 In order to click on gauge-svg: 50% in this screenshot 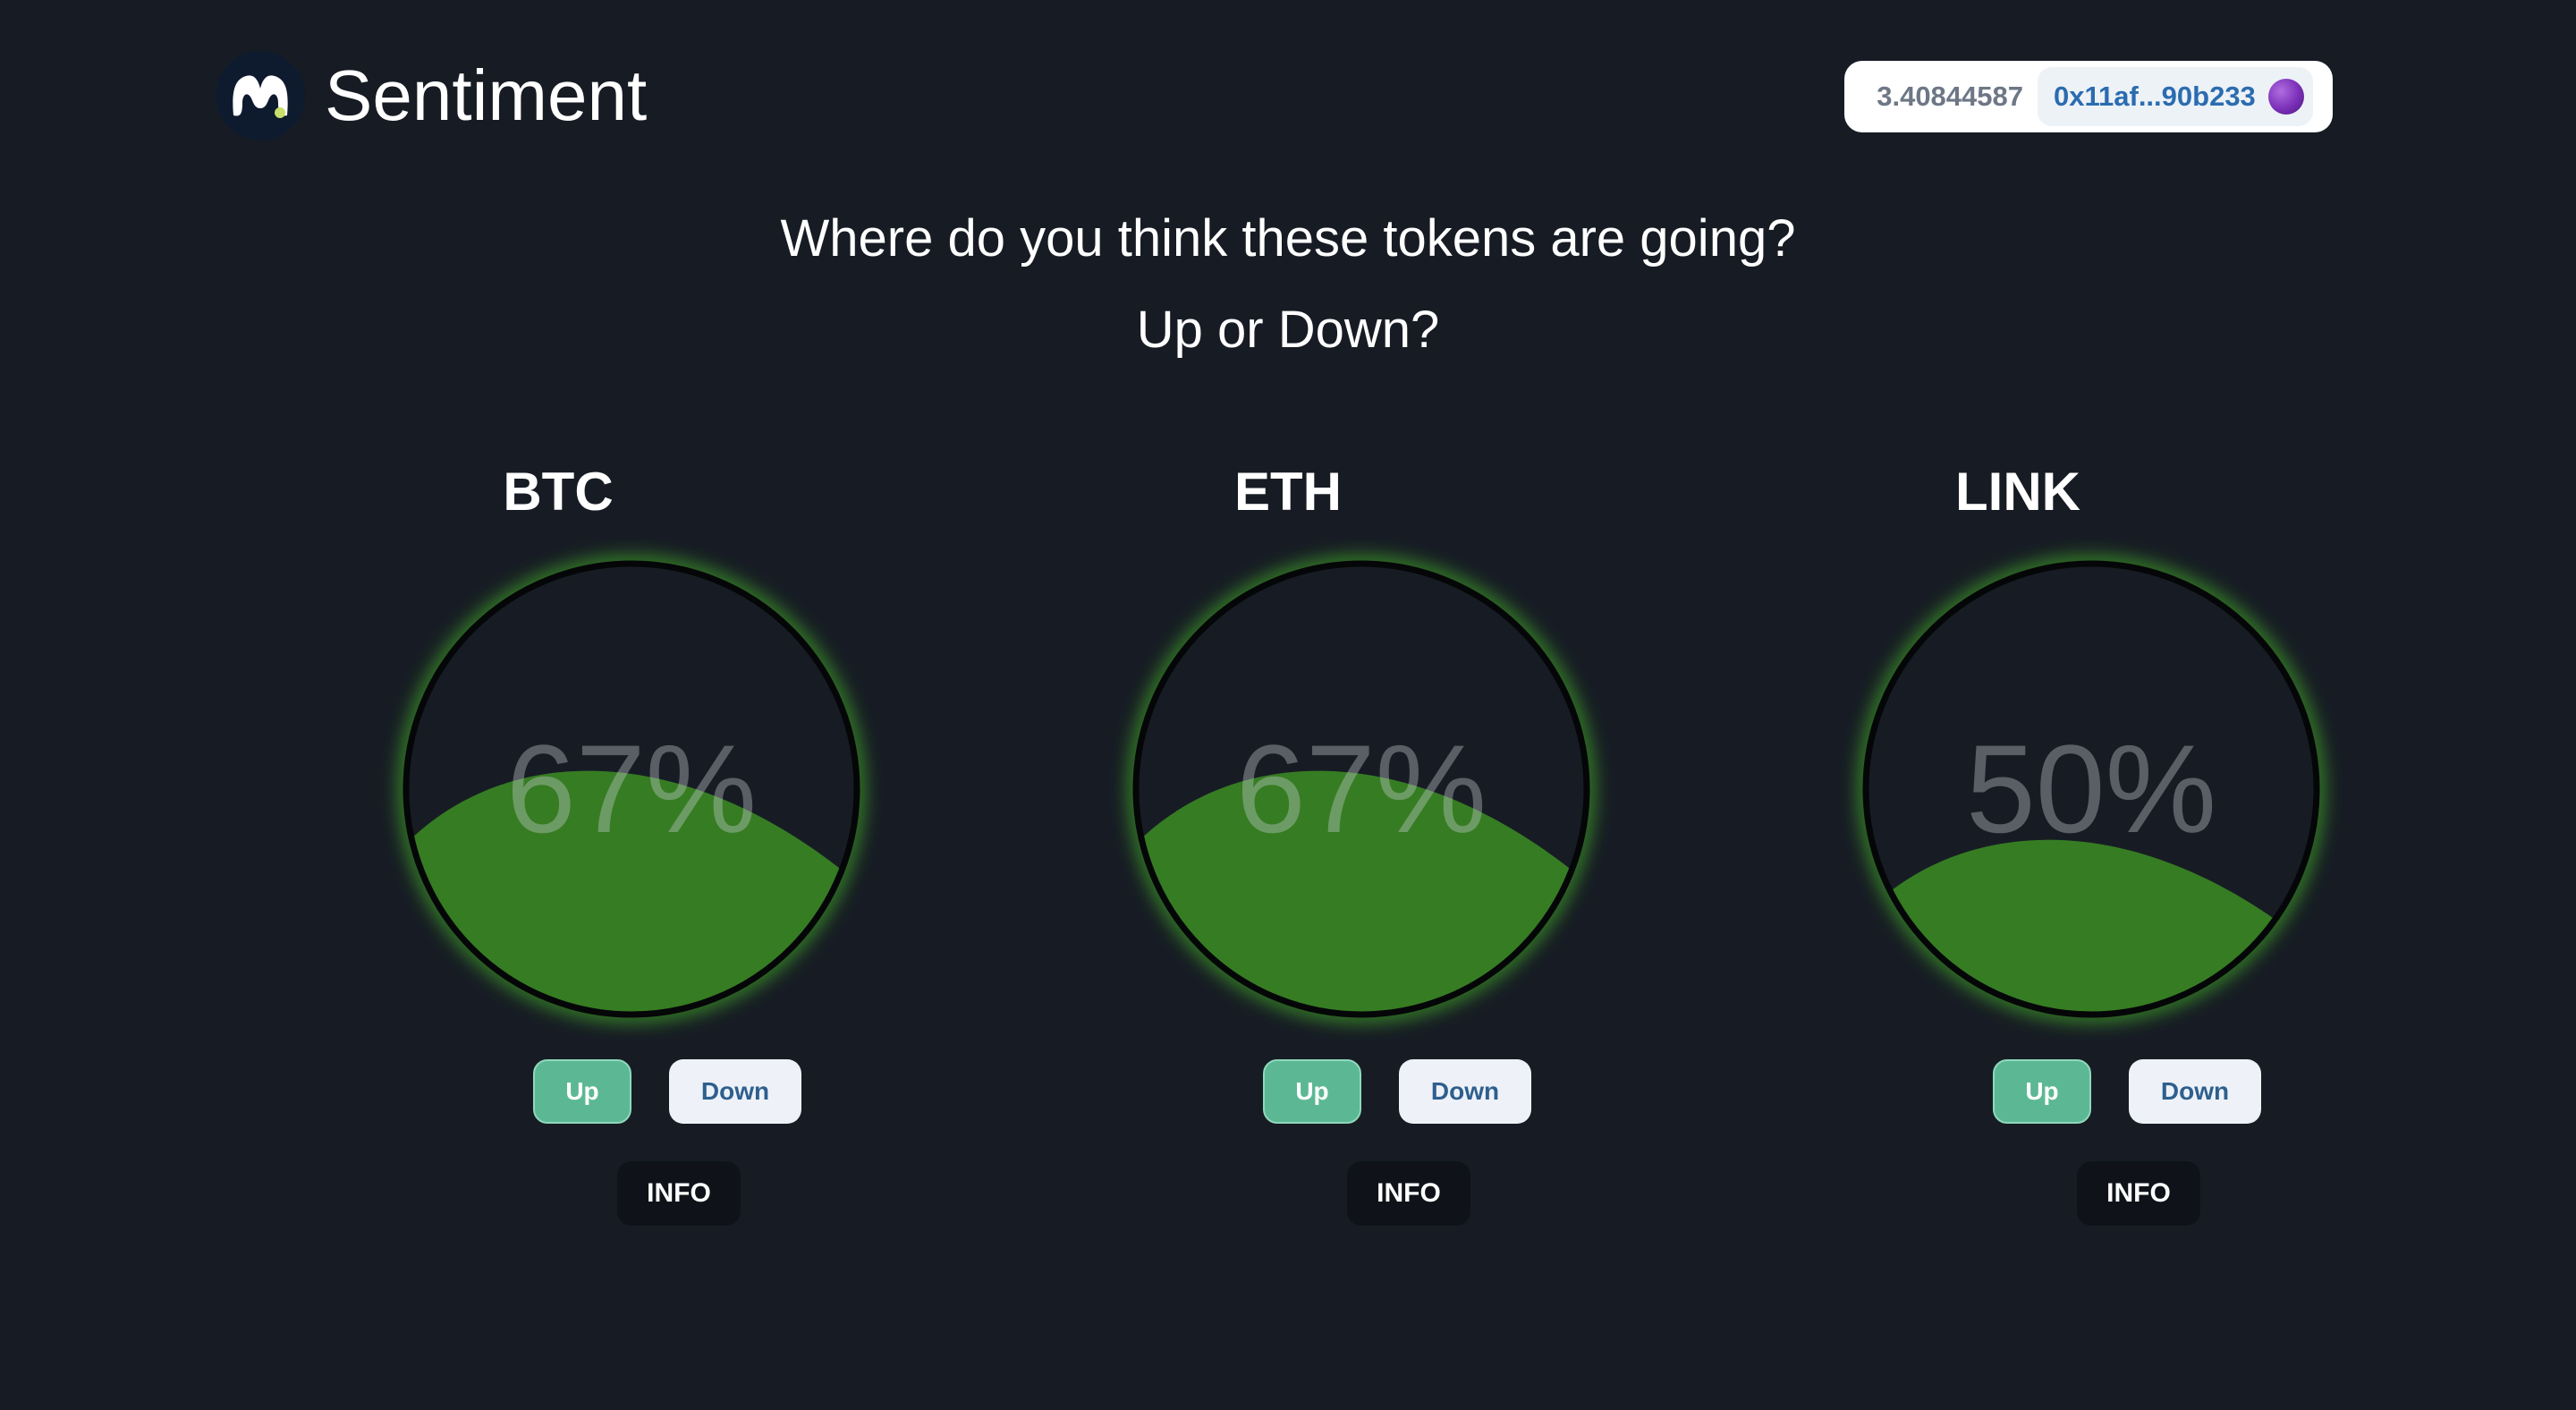, I will do `click(2091, 789)`.